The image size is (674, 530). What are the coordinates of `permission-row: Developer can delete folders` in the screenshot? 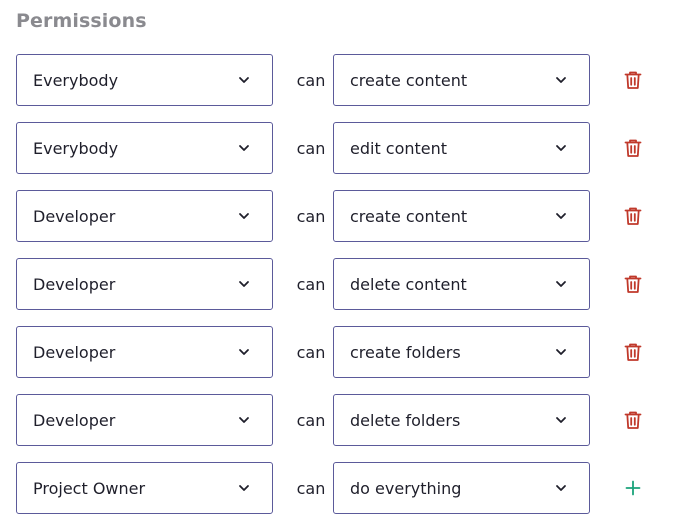 It's located at (336, 420).